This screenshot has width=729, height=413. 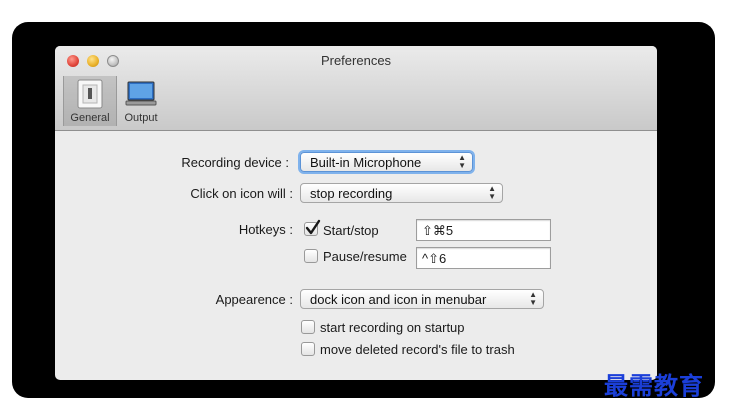 I want to click on click-on-icon-popup: stop recording ▲ ▼, so click(x=401, y=193).